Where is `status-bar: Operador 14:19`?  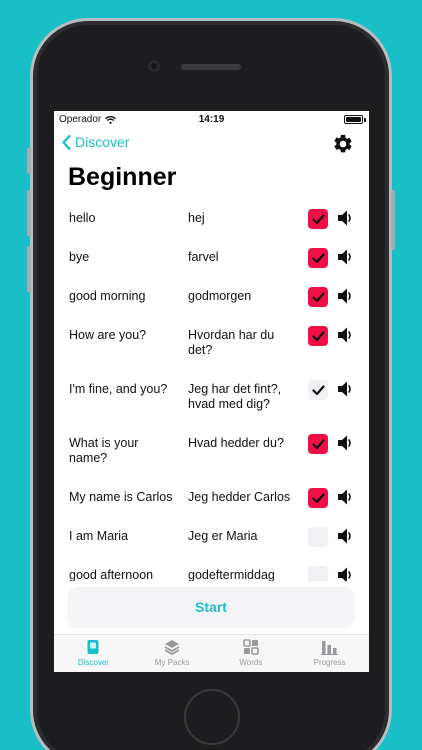
status-bar: Operador 14:19 is located at coordinates (211, 119).